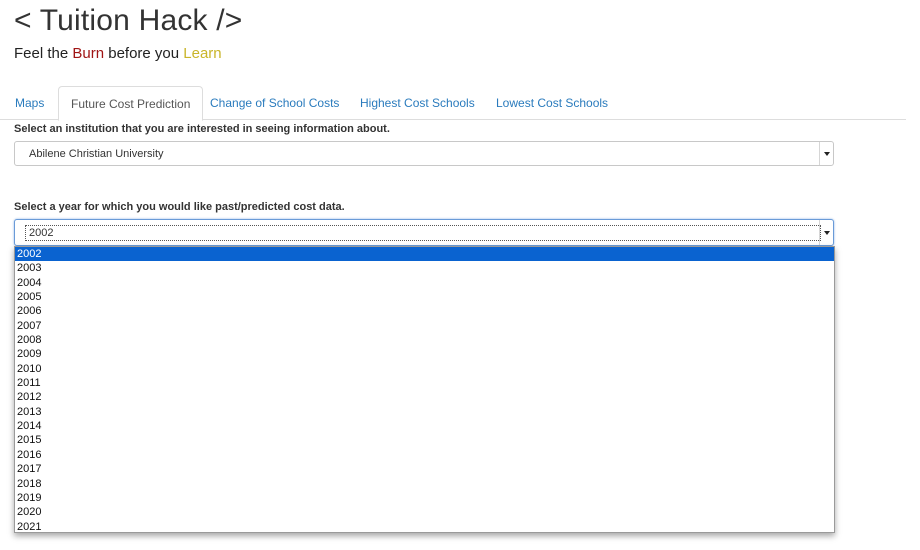  What do you see at coordinates (424, 340) in the screenshot?
I see `year-option: 2008` at bounding box center [424, 340].